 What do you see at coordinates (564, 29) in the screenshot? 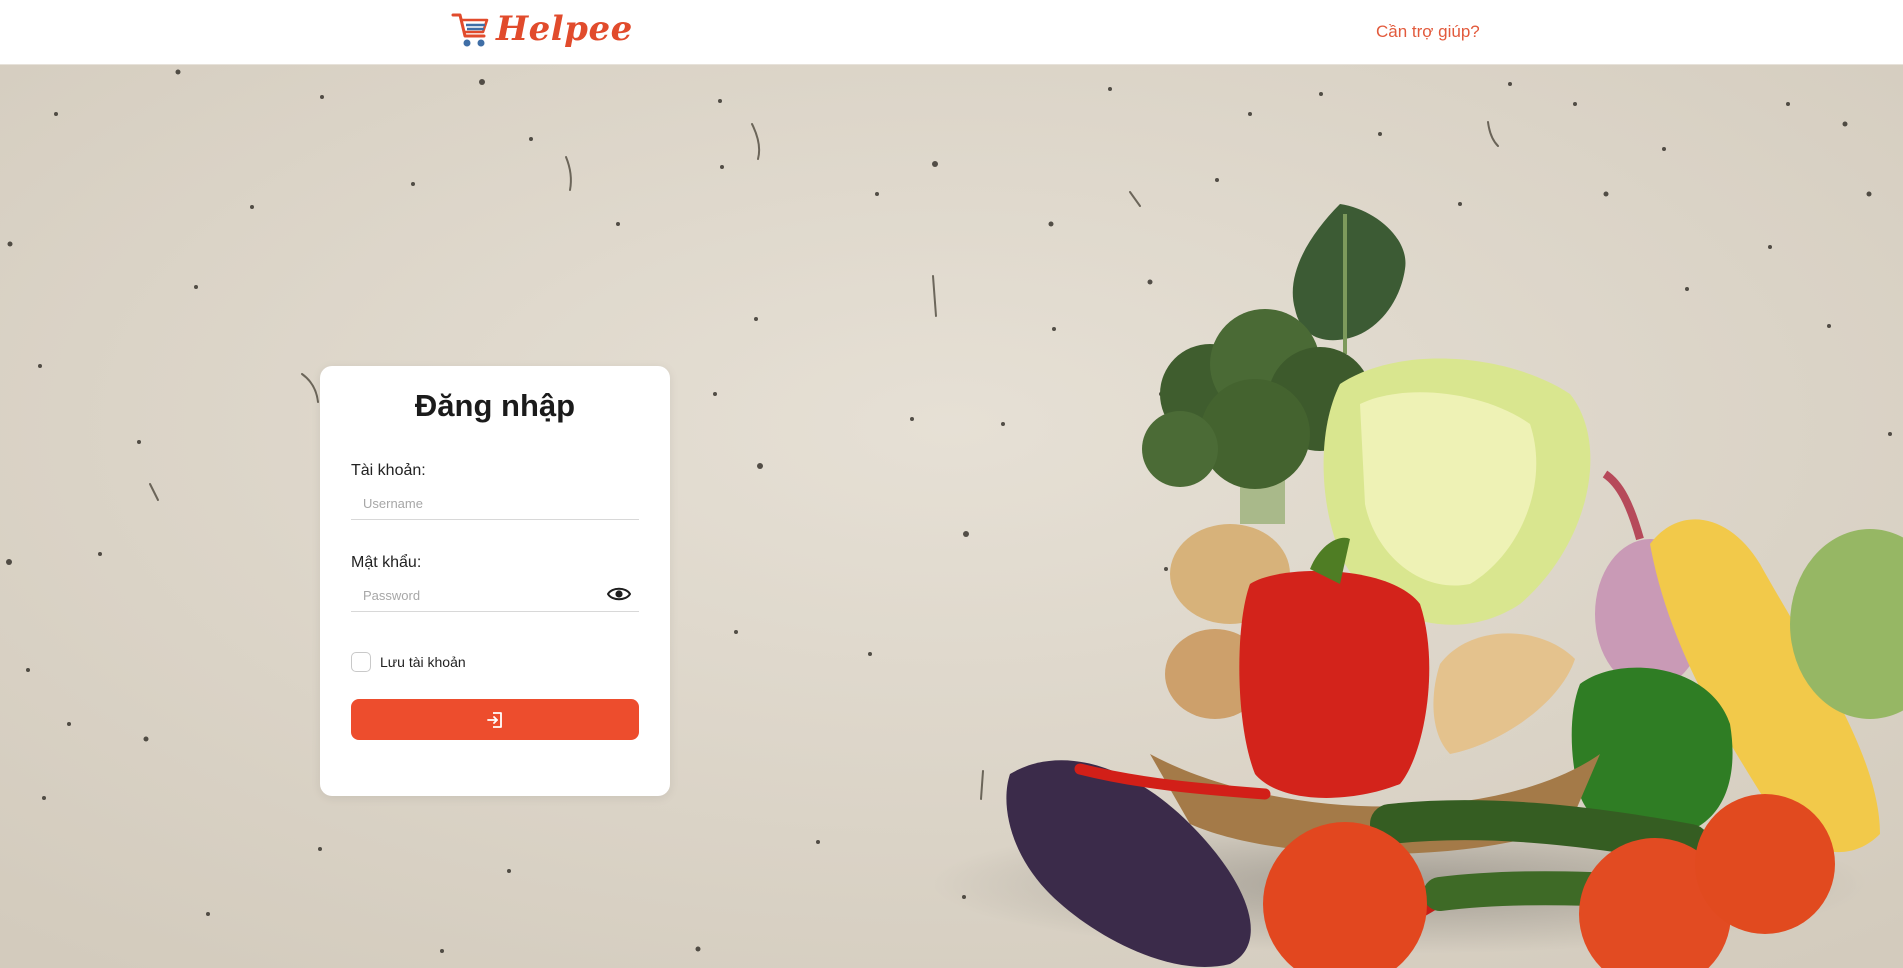
I see `brand-name: Helpee` at bounding box center [564, 29].